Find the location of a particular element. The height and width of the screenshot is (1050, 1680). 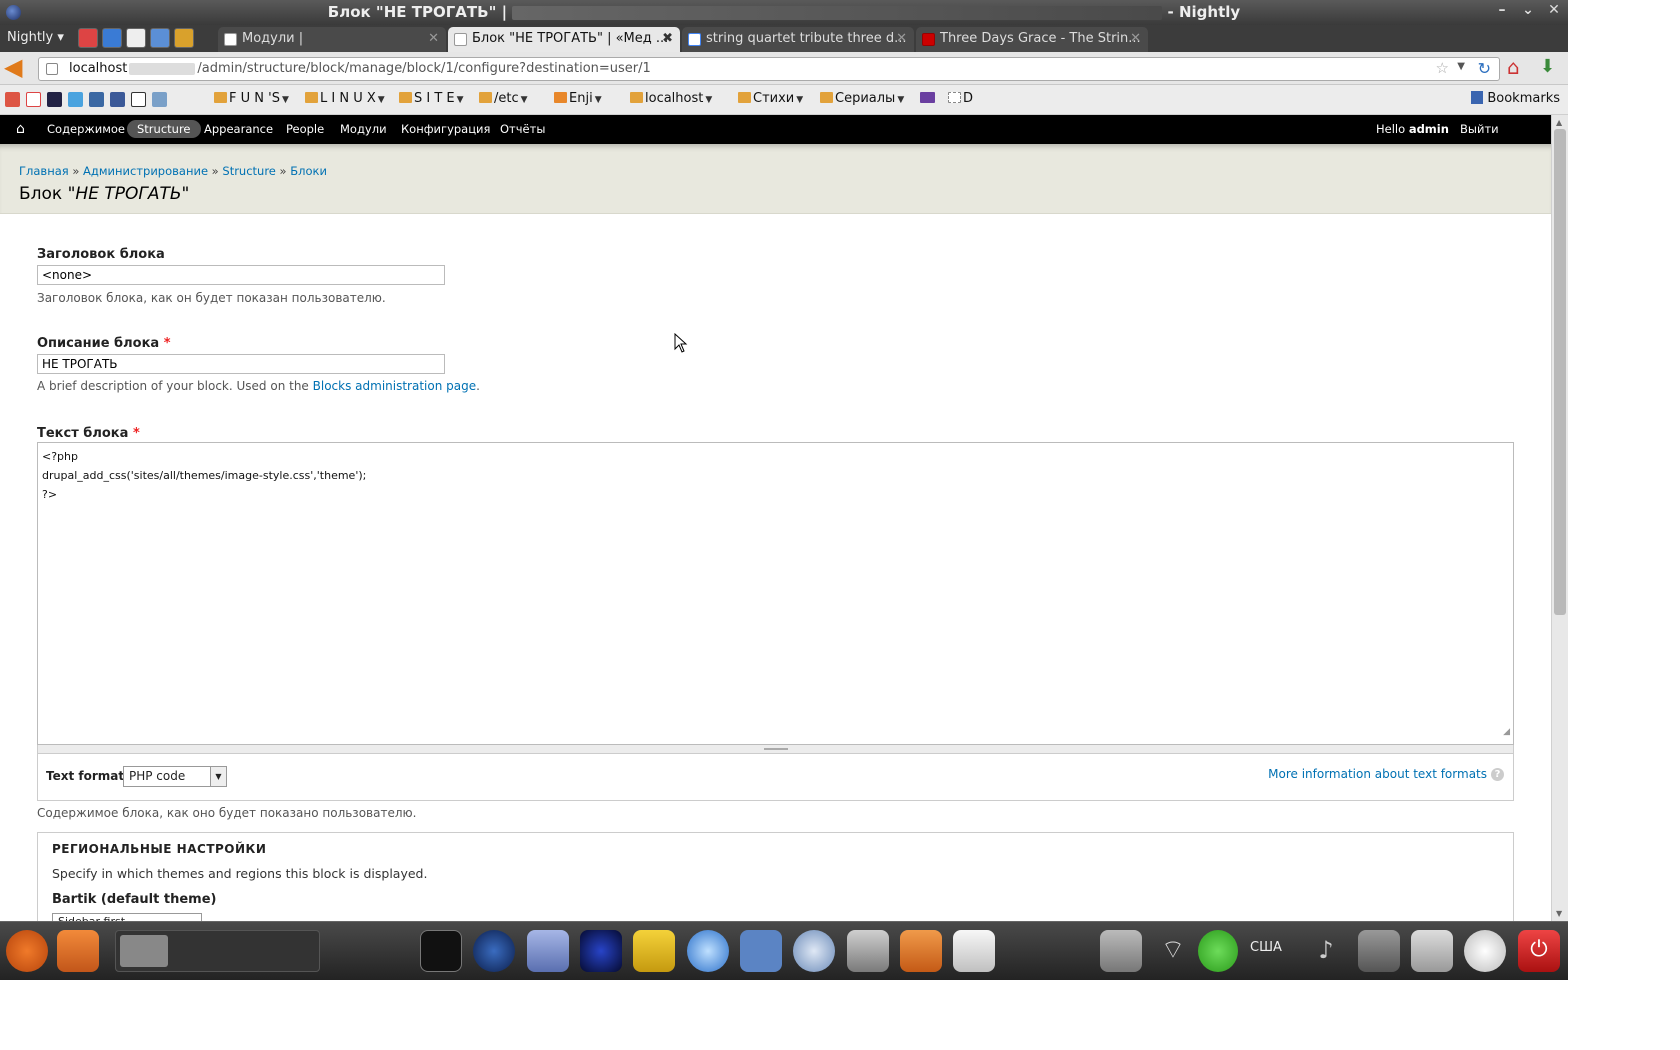

downloads-icon: ⬇ is located at coordinates (1551, 68).